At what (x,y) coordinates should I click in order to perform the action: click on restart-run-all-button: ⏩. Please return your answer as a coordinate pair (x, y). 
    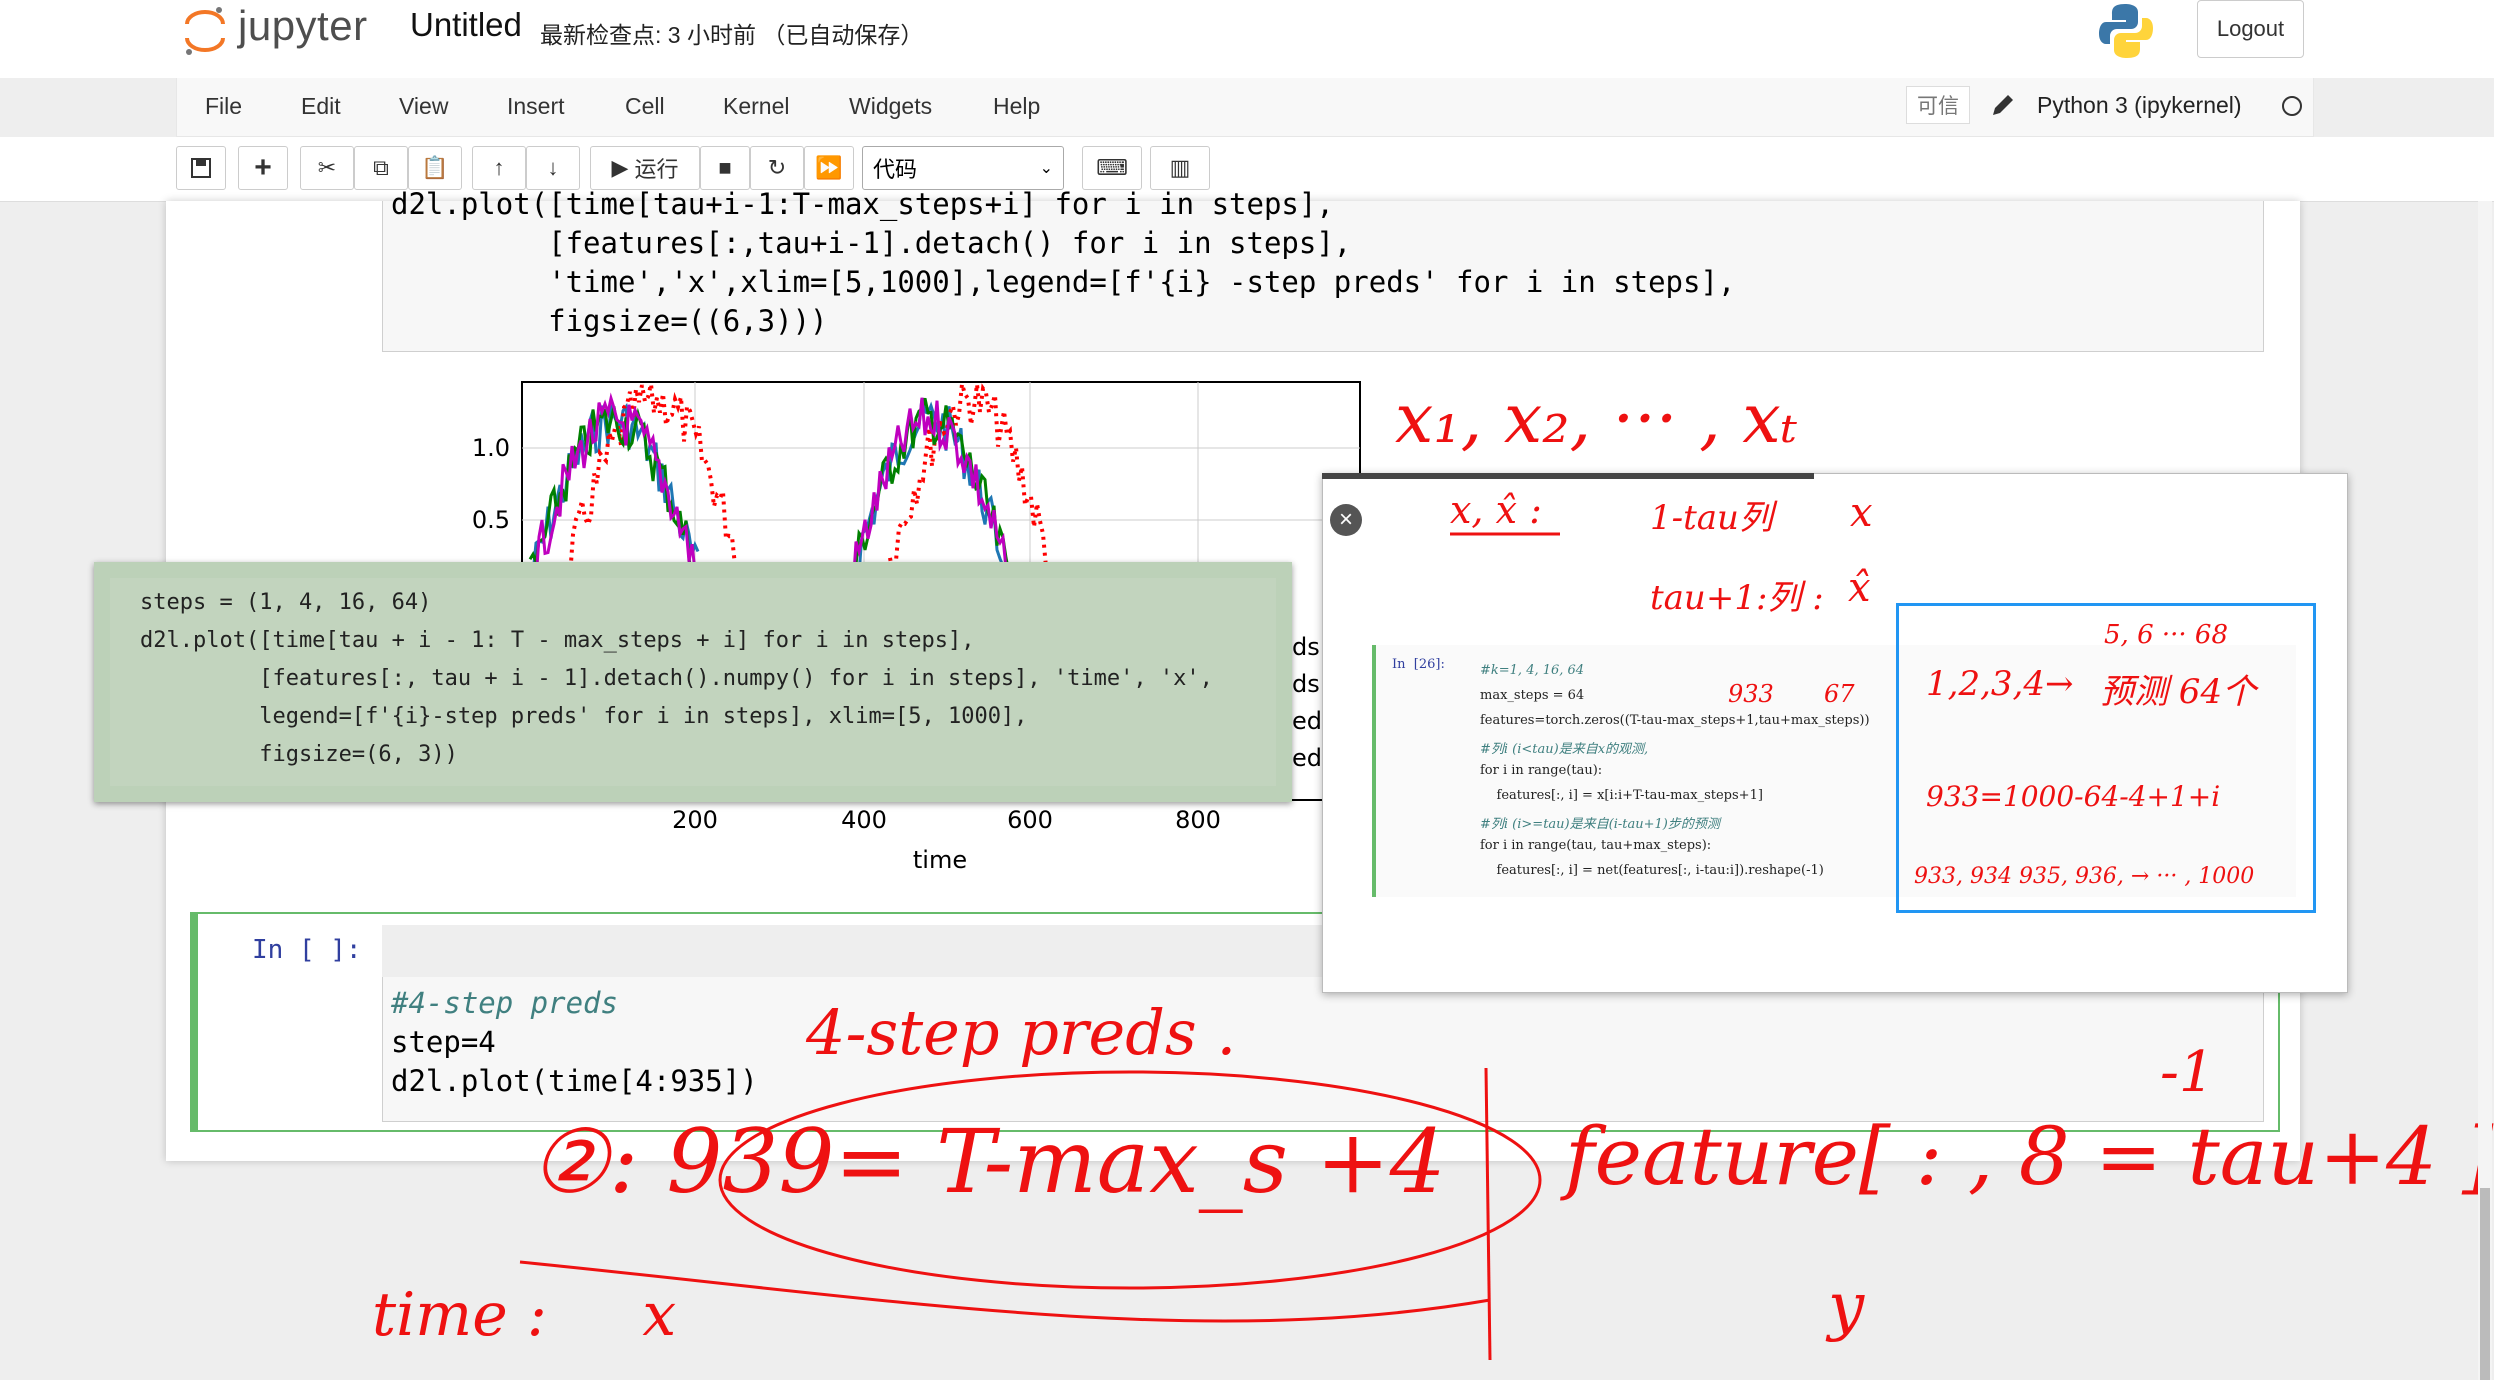
    Looking at the image, I should click on (829, 168).